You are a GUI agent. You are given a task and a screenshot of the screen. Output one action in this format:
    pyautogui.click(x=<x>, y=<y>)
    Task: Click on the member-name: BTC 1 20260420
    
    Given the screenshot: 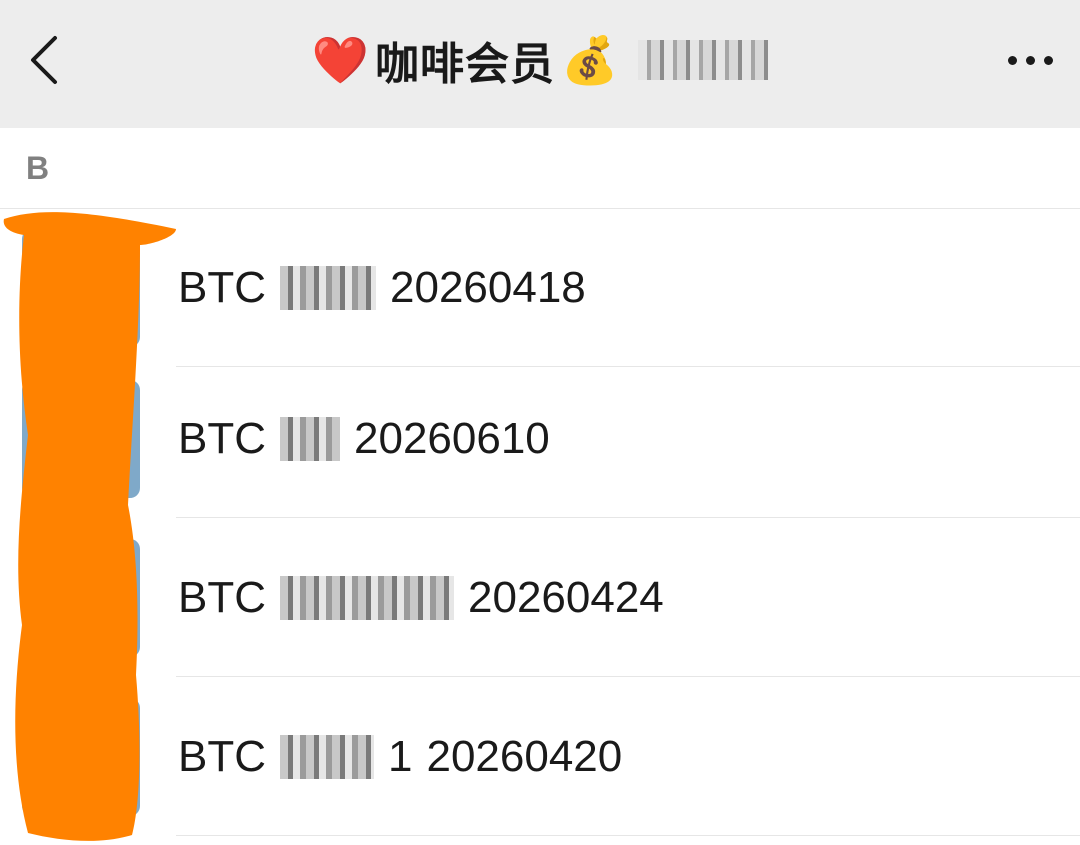 What is the action you would take?
    pyautogui.click(x=400, y=757)
    